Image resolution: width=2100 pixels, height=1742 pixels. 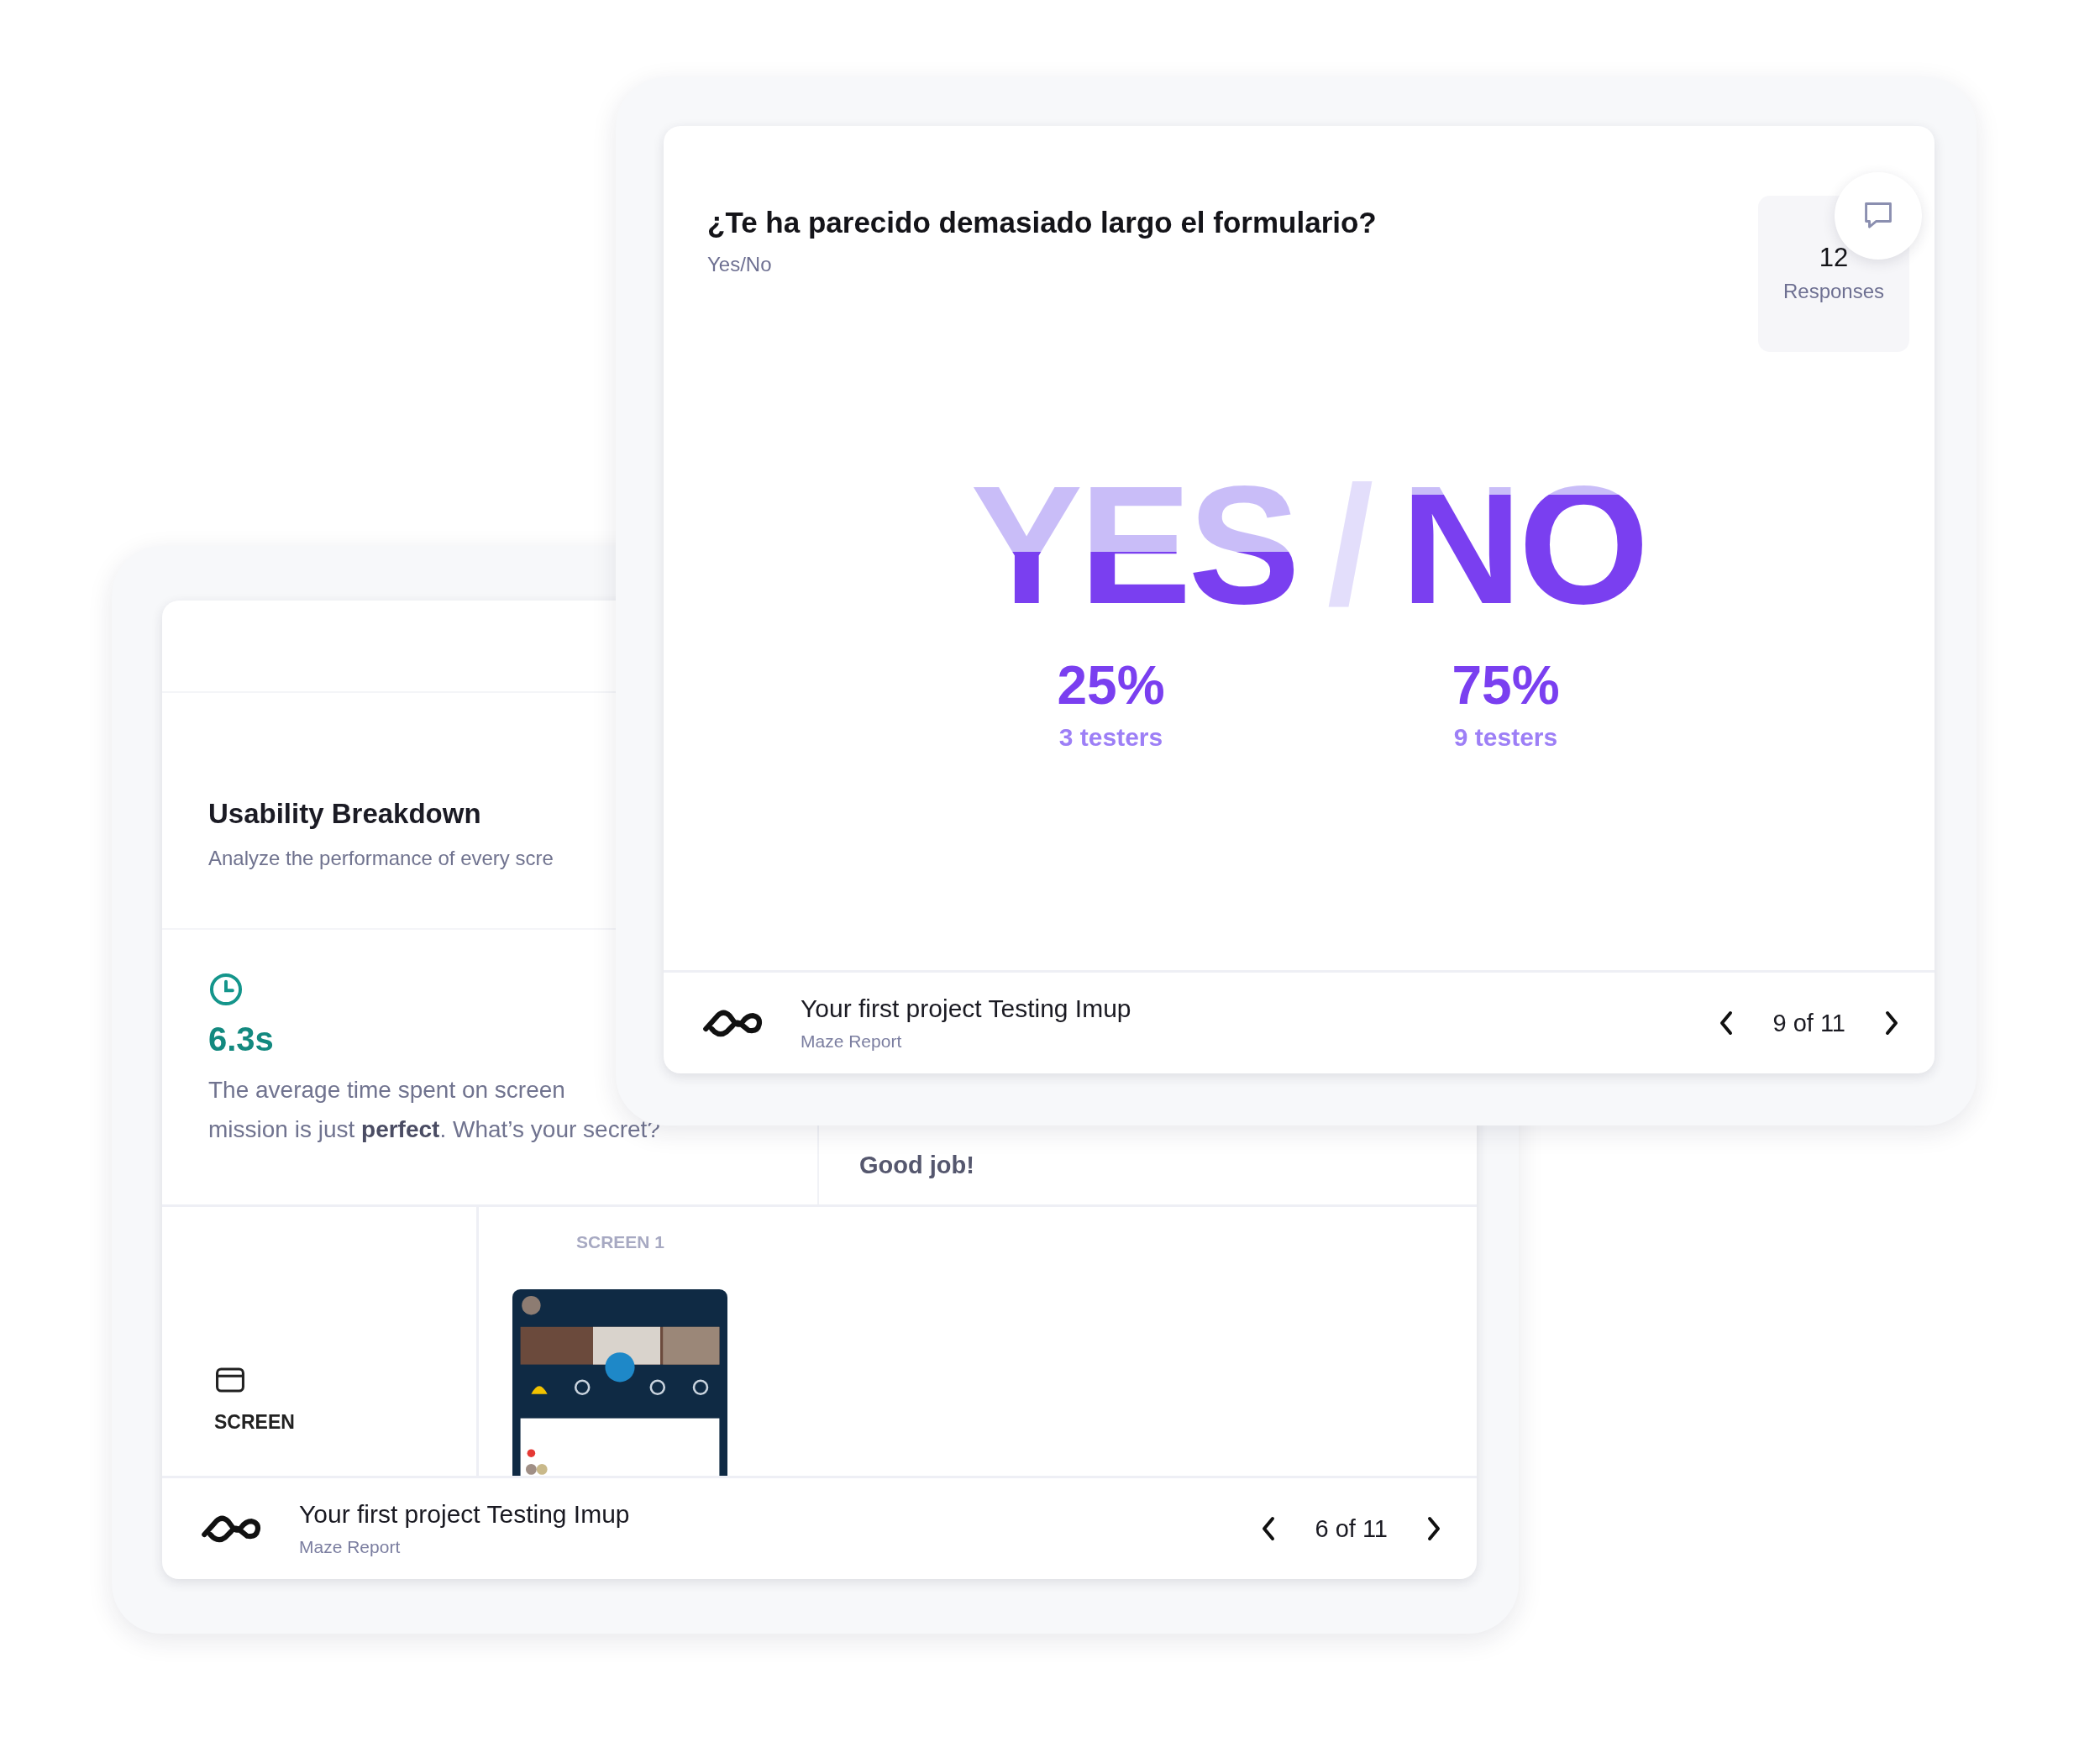 I want to click on metric-description: The average time spent on screen, so click(x=386, y=1090).